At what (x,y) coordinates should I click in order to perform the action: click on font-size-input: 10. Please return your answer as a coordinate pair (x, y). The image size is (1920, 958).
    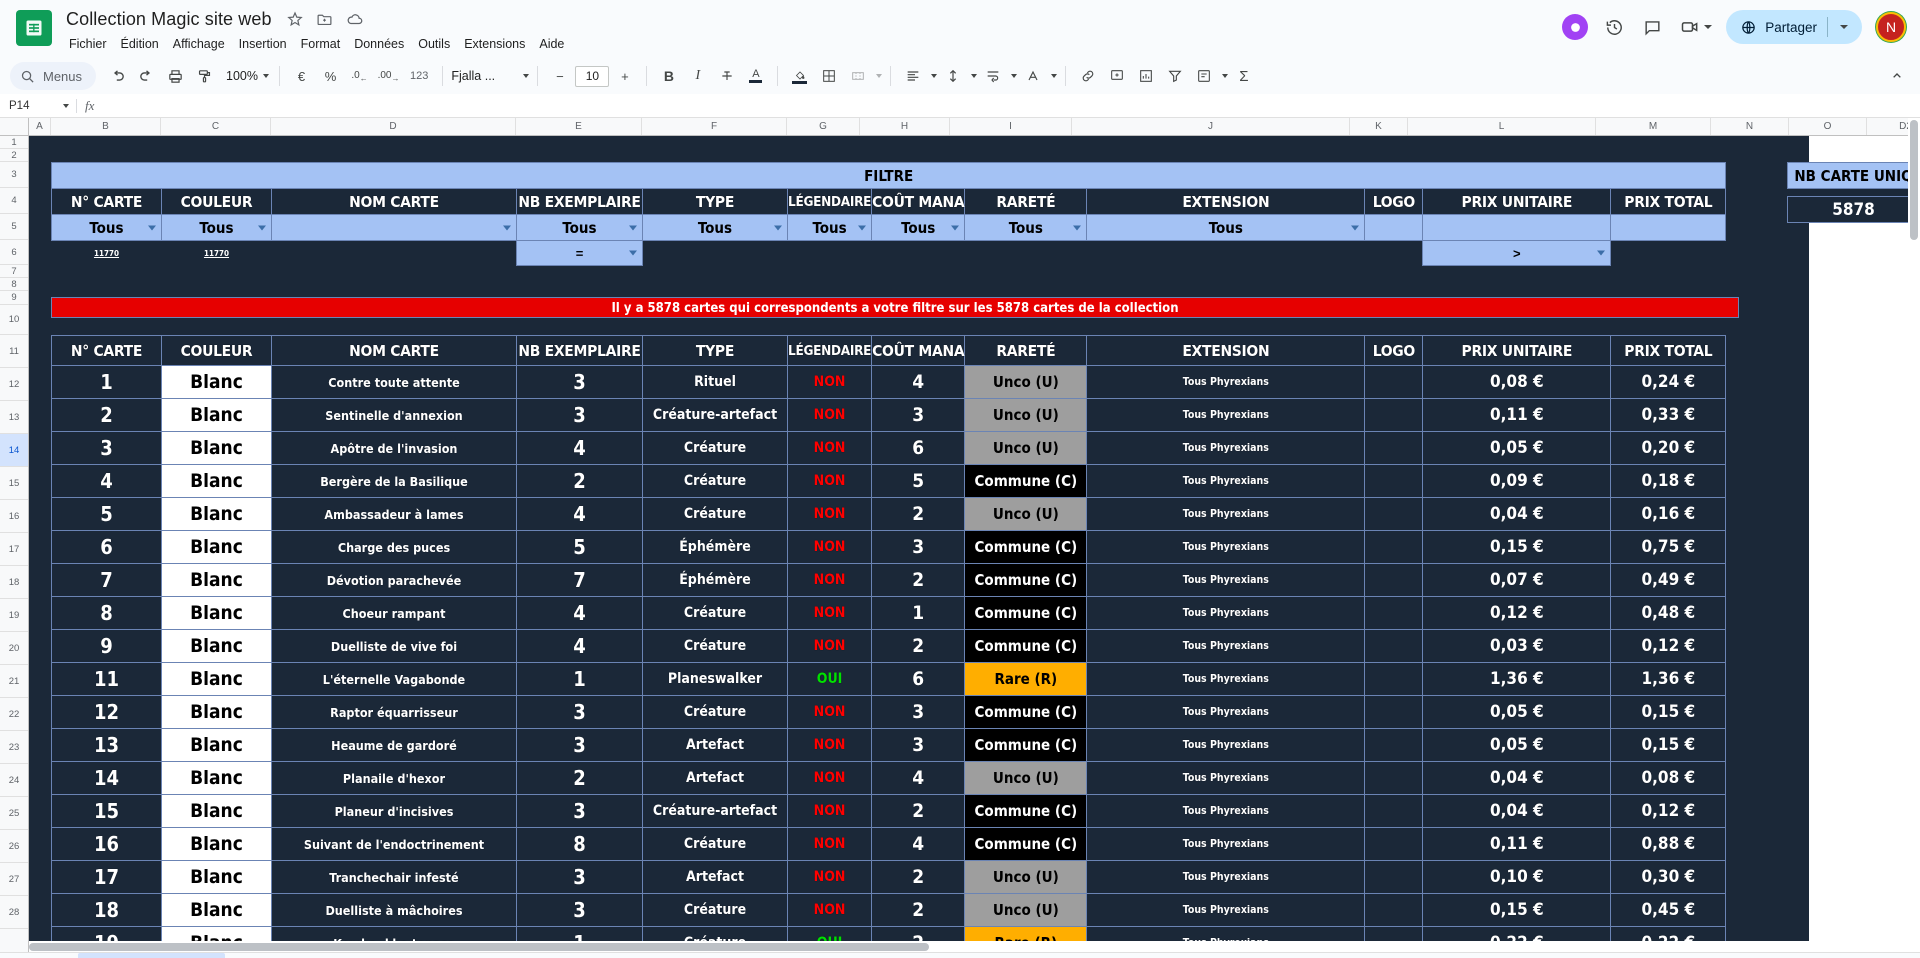
    Looking at the image, I should click on (592, 76).